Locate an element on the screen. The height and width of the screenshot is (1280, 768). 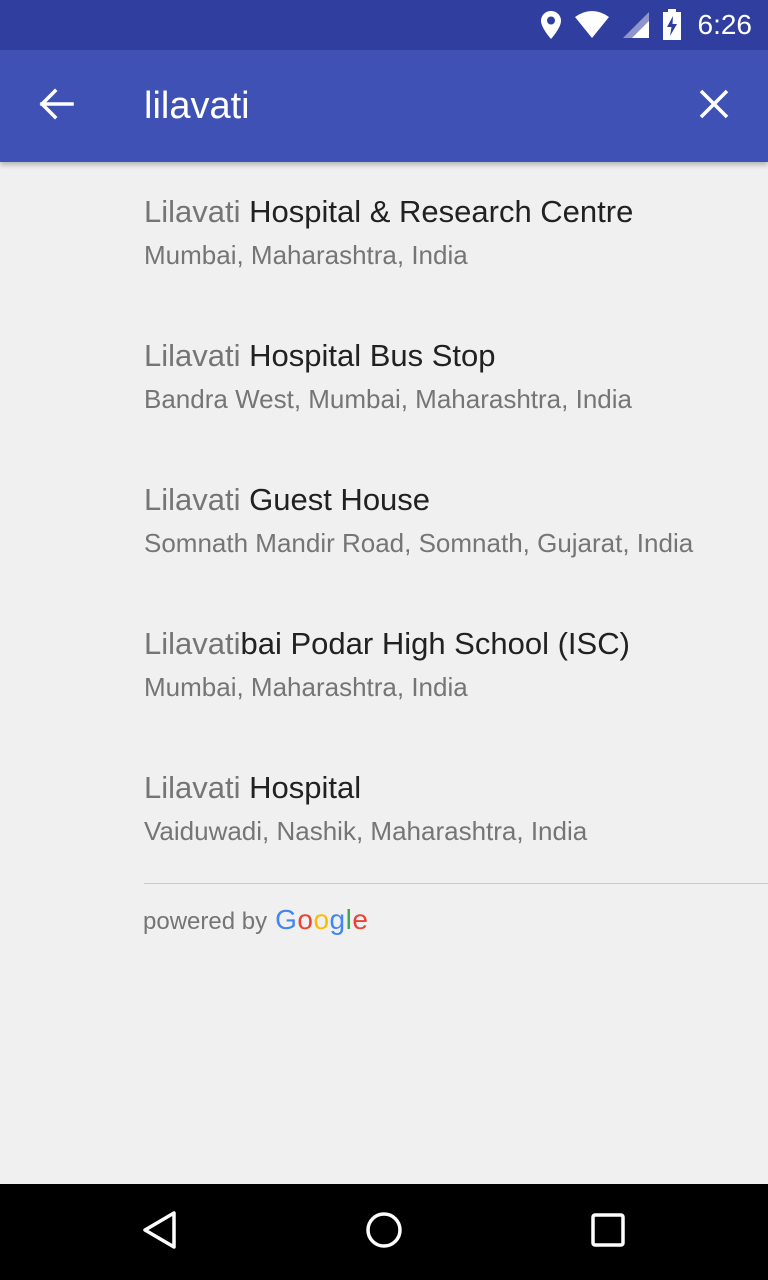
result-title: Lilavati Hospital Bus Stop is located at coordinates (320, 356).